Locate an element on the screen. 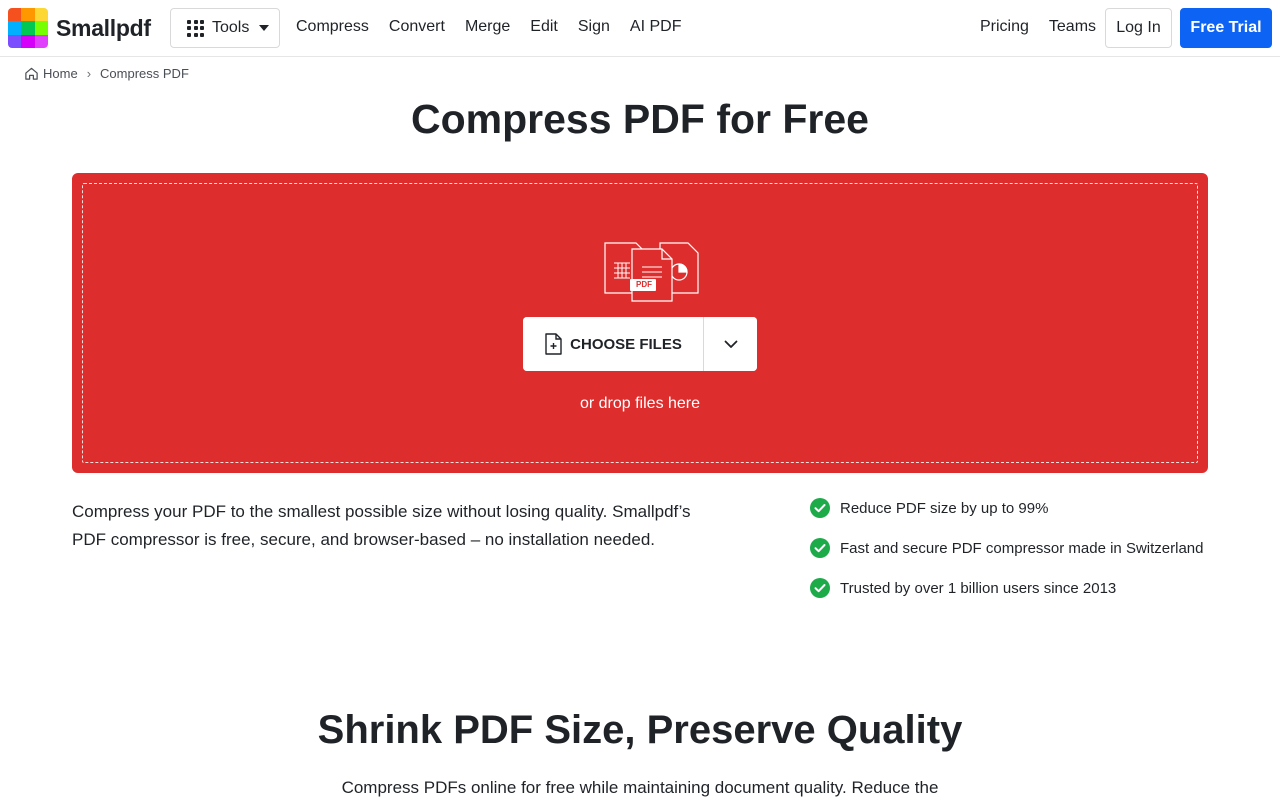 The width and height of the screenshot is (1280, 800). breadcrumb: Home › Compress PDF is located at coordinates (106, 73).